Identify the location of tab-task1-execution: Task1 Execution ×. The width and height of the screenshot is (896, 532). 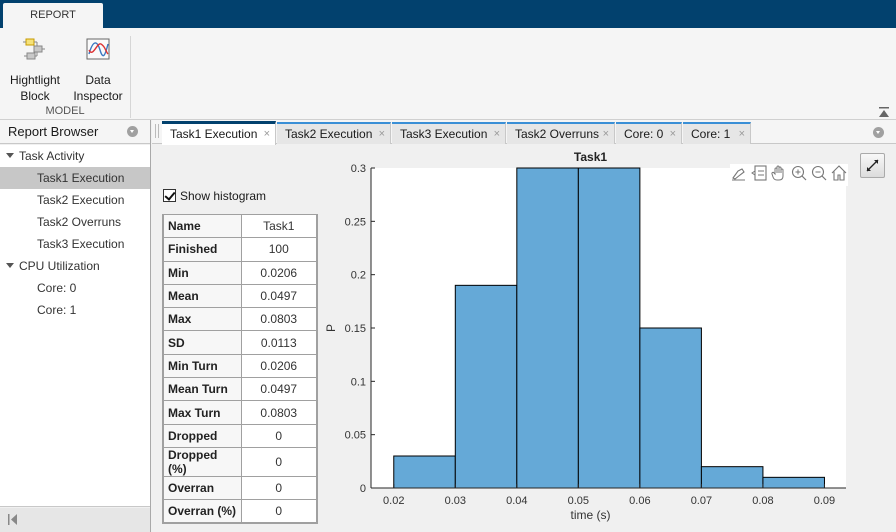
(219, 133).